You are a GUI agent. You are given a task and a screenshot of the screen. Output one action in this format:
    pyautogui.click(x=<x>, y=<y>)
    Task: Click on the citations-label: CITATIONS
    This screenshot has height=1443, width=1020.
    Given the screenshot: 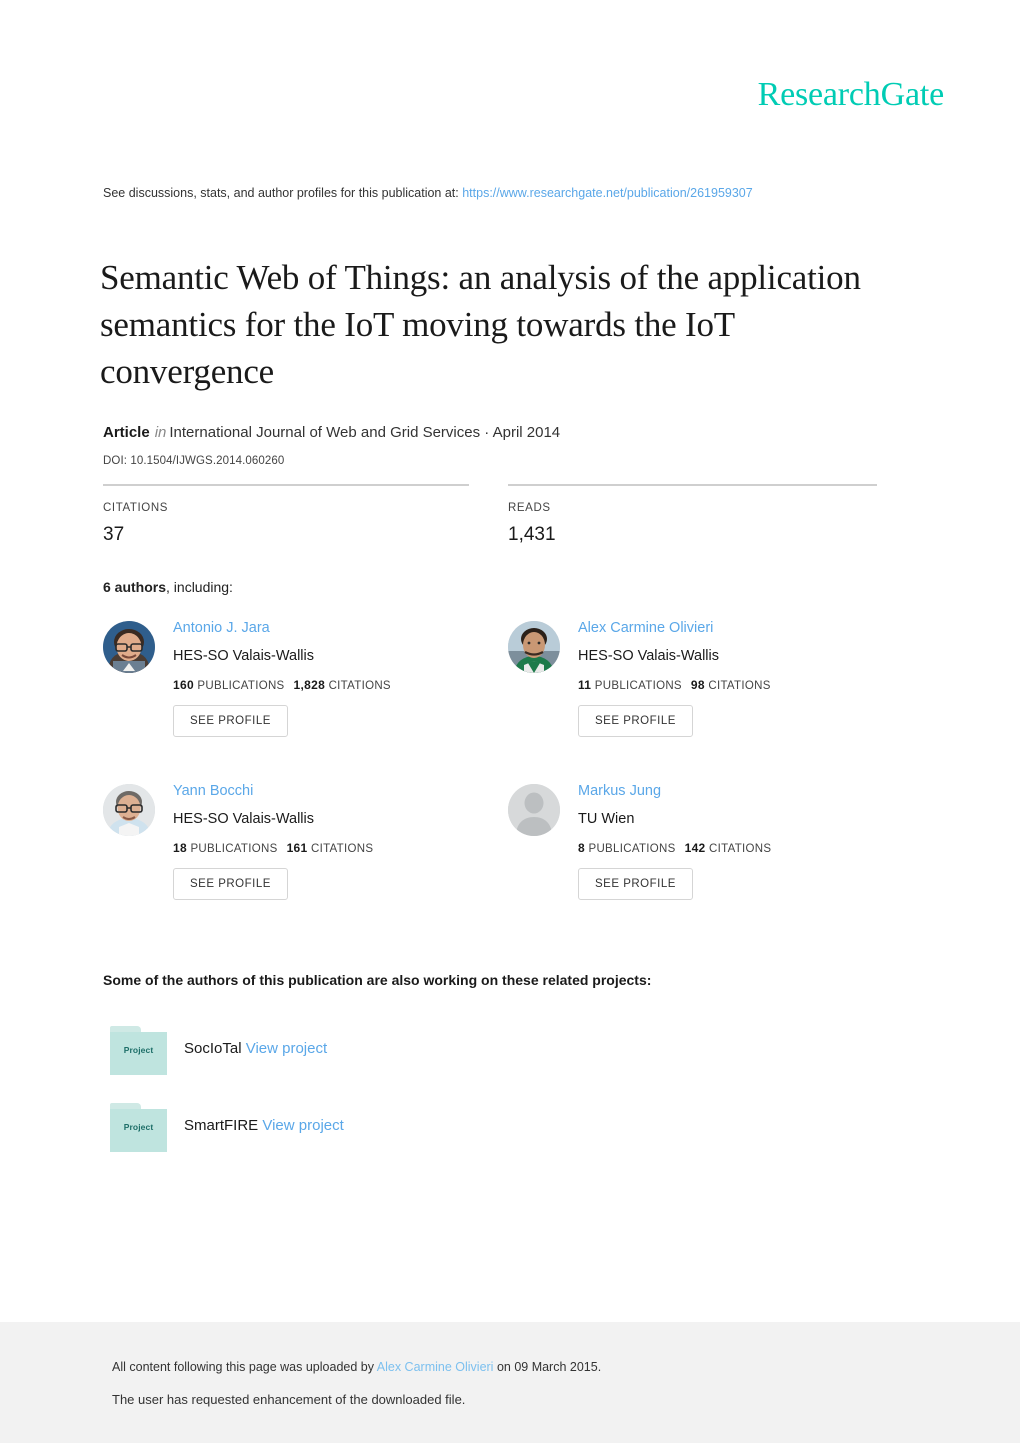 What is the action you would take?
    pyautogui.click(x=136, y=508)
    